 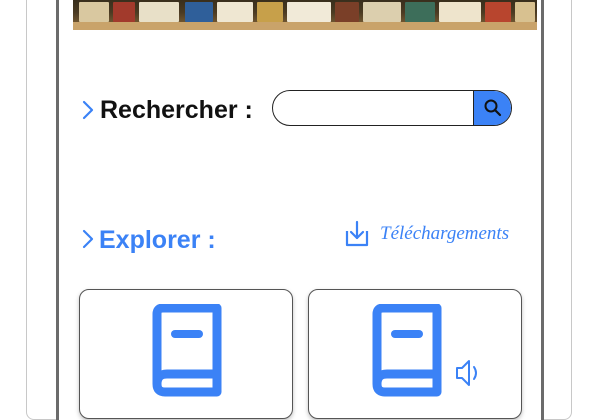 I want to click on search-icon, so click(x=492, y=108).